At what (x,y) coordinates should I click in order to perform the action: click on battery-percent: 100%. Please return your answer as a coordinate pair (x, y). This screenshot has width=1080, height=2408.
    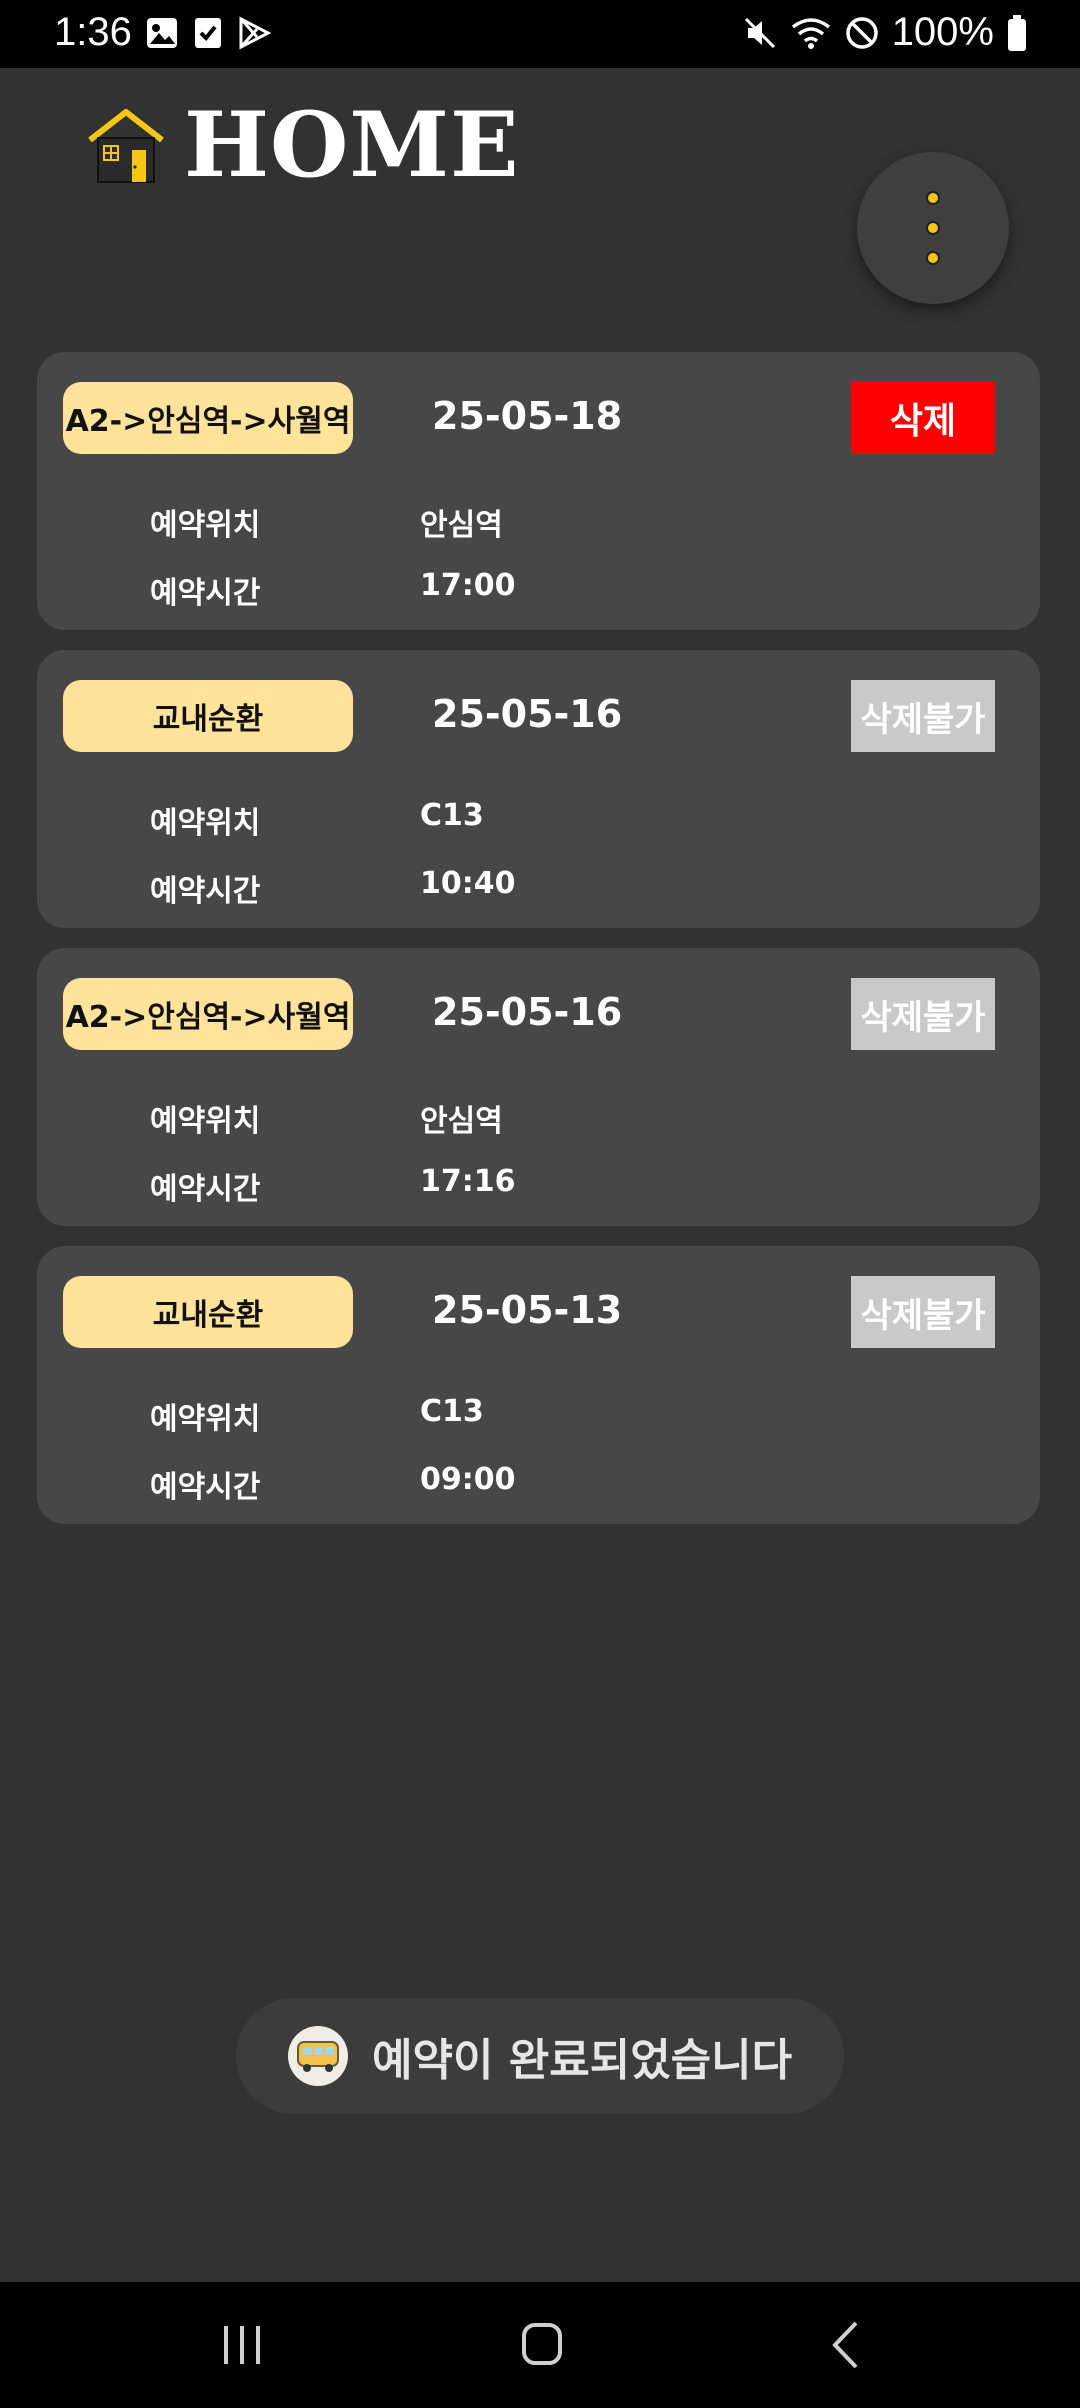
    Looking at the image, I should click on (942, 32).